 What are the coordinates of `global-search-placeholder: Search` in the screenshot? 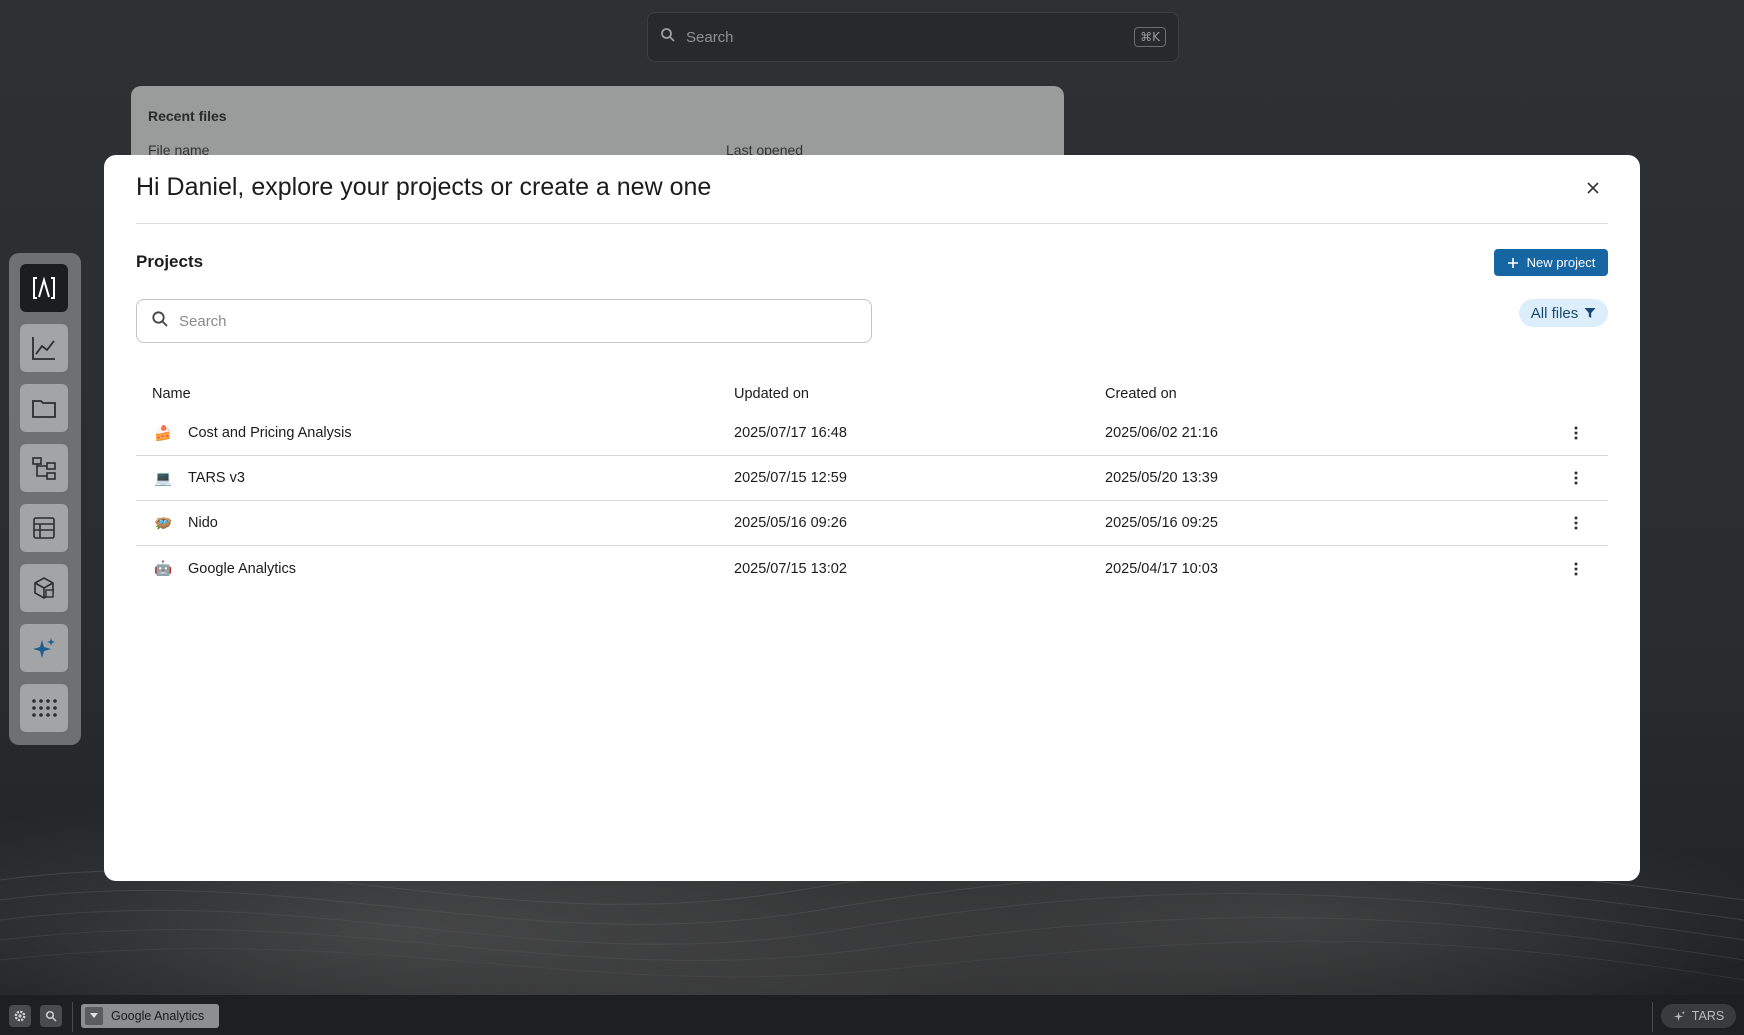 It's located at (710, 37).